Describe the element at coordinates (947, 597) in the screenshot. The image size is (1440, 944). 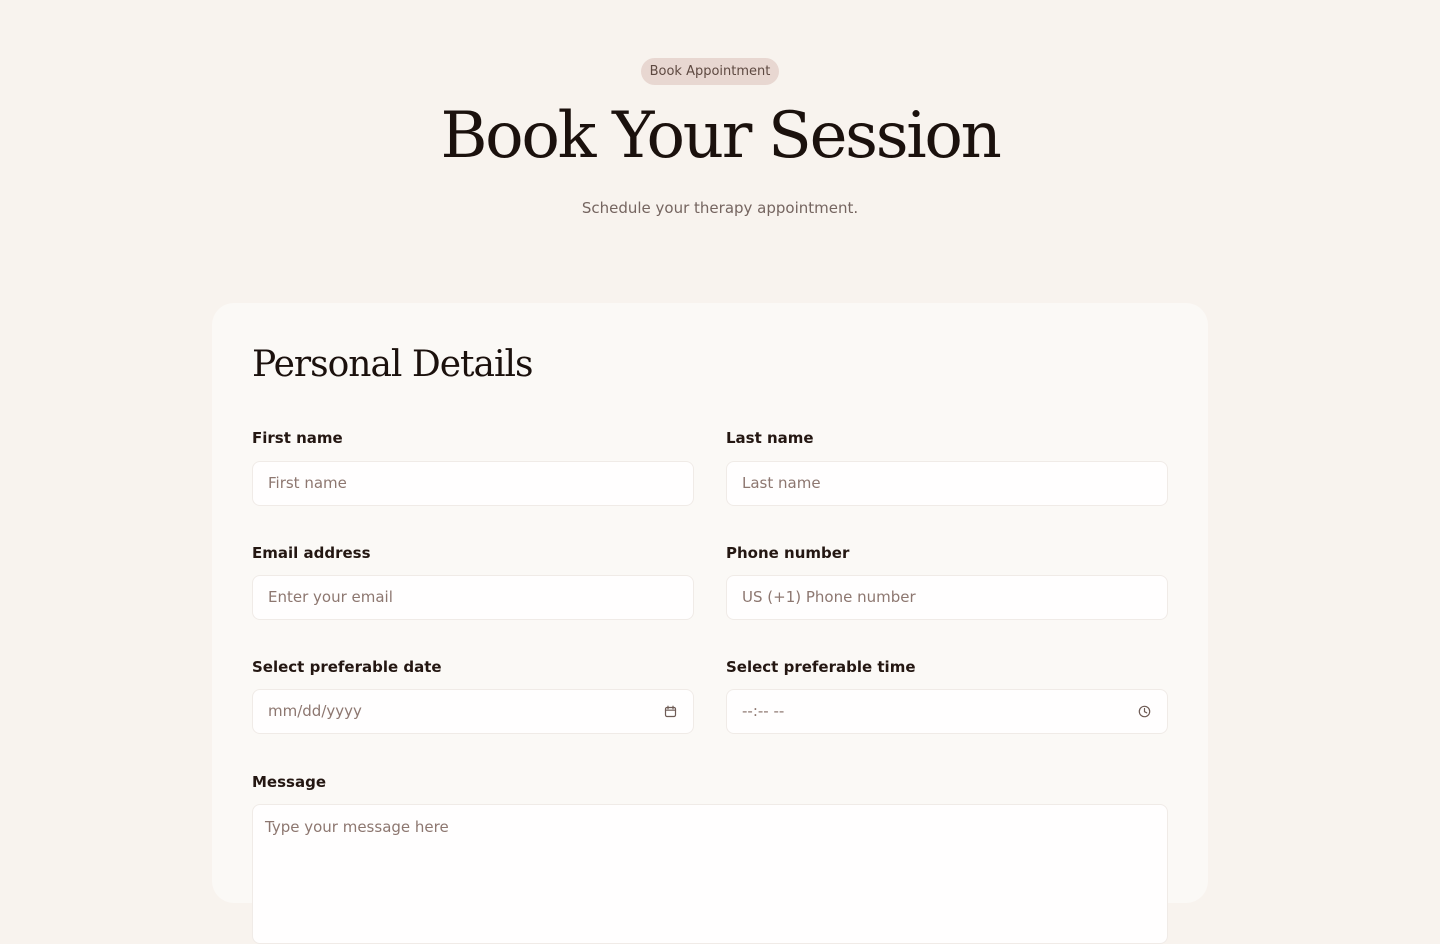
I see `phone-input: US (+1) Phone number` at that location.